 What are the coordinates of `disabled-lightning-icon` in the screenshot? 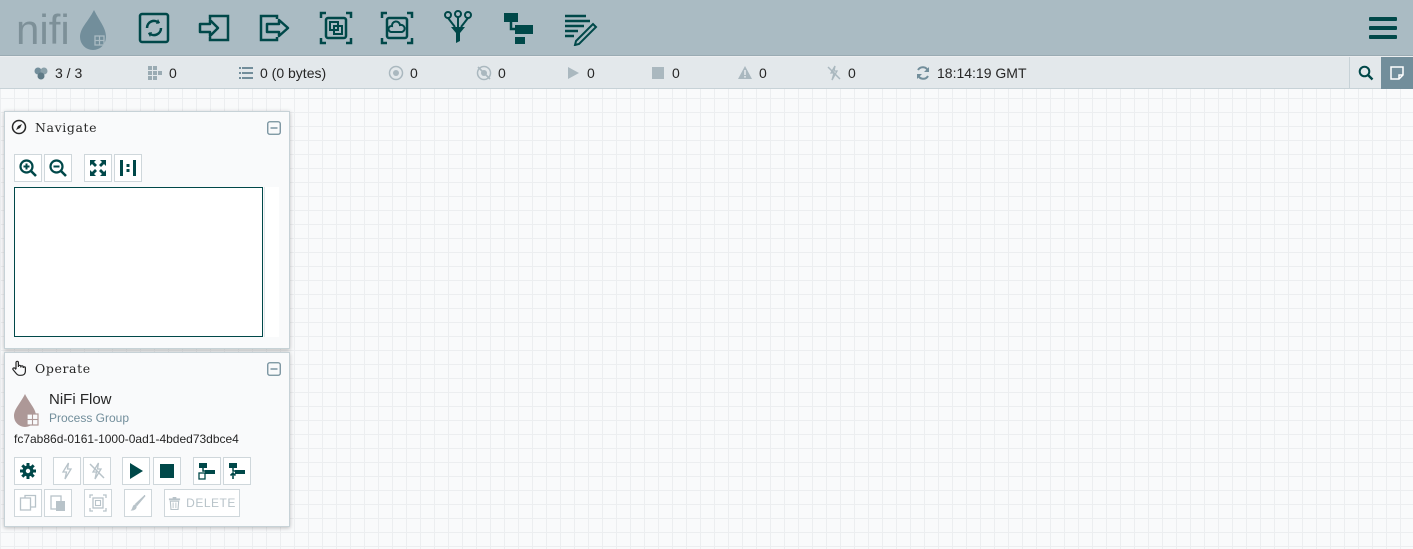 It's located at (97, 471).